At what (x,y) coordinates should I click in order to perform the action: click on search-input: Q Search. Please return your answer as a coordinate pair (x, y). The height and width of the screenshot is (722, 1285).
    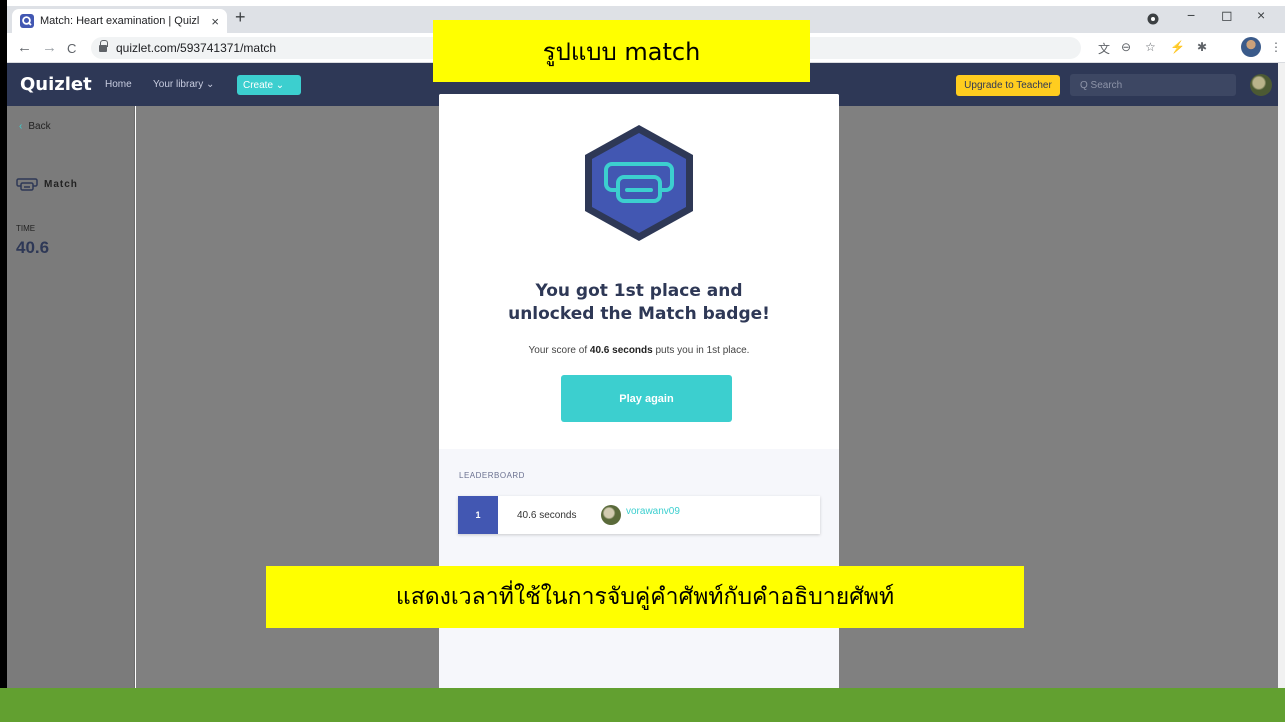
    Looking at the image, I should click on (1153, 85).